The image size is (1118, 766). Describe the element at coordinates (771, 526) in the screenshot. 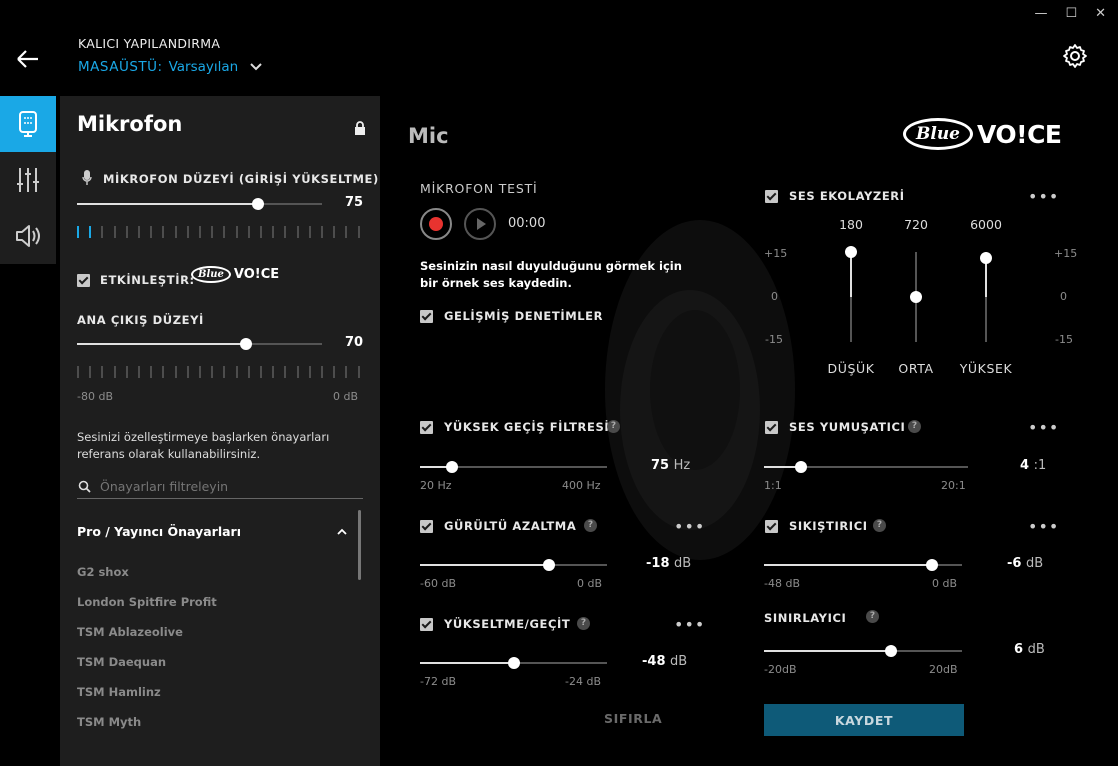

I see `compressor-checkbox` at that location.